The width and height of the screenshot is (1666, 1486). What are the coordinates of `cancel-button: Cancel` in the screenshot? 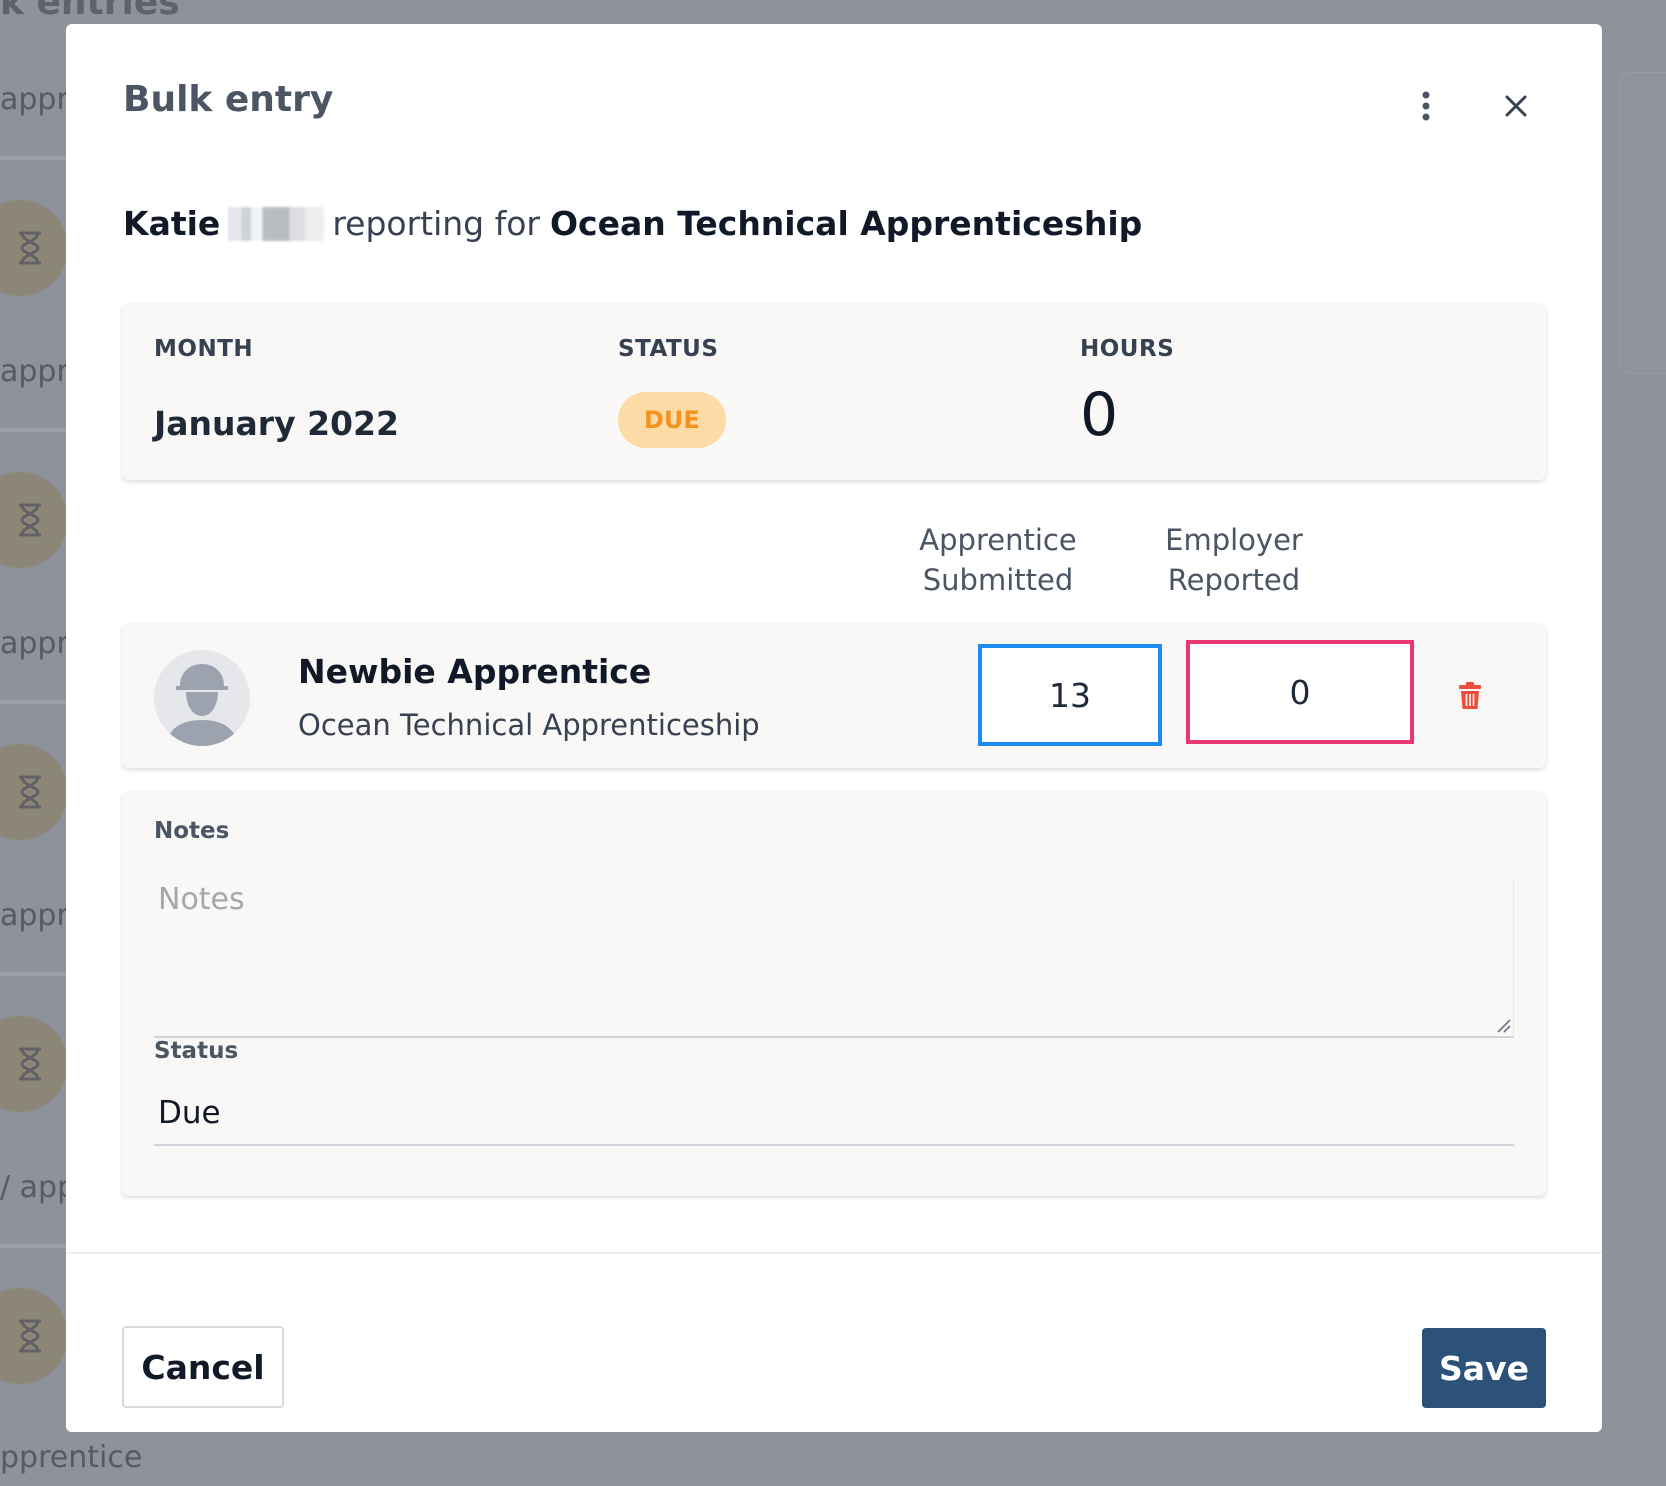 It's located at (203, 1367).